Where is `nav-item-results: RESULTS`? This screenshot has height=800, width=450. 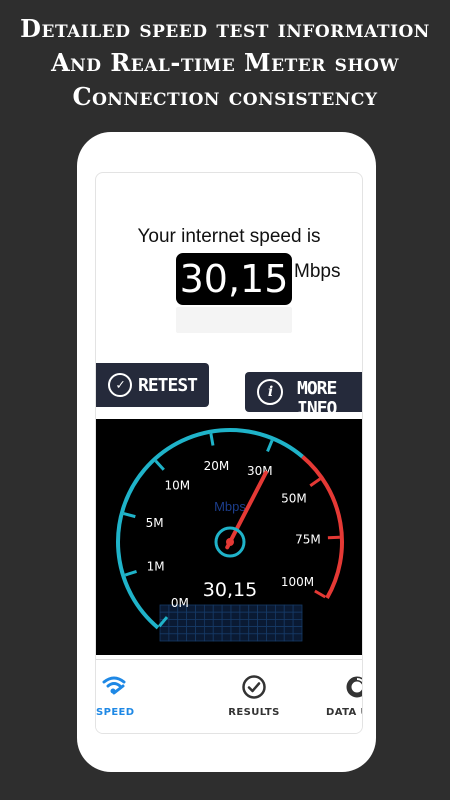
nav-item-results: RESULTS is located at coordinates (254, 696).